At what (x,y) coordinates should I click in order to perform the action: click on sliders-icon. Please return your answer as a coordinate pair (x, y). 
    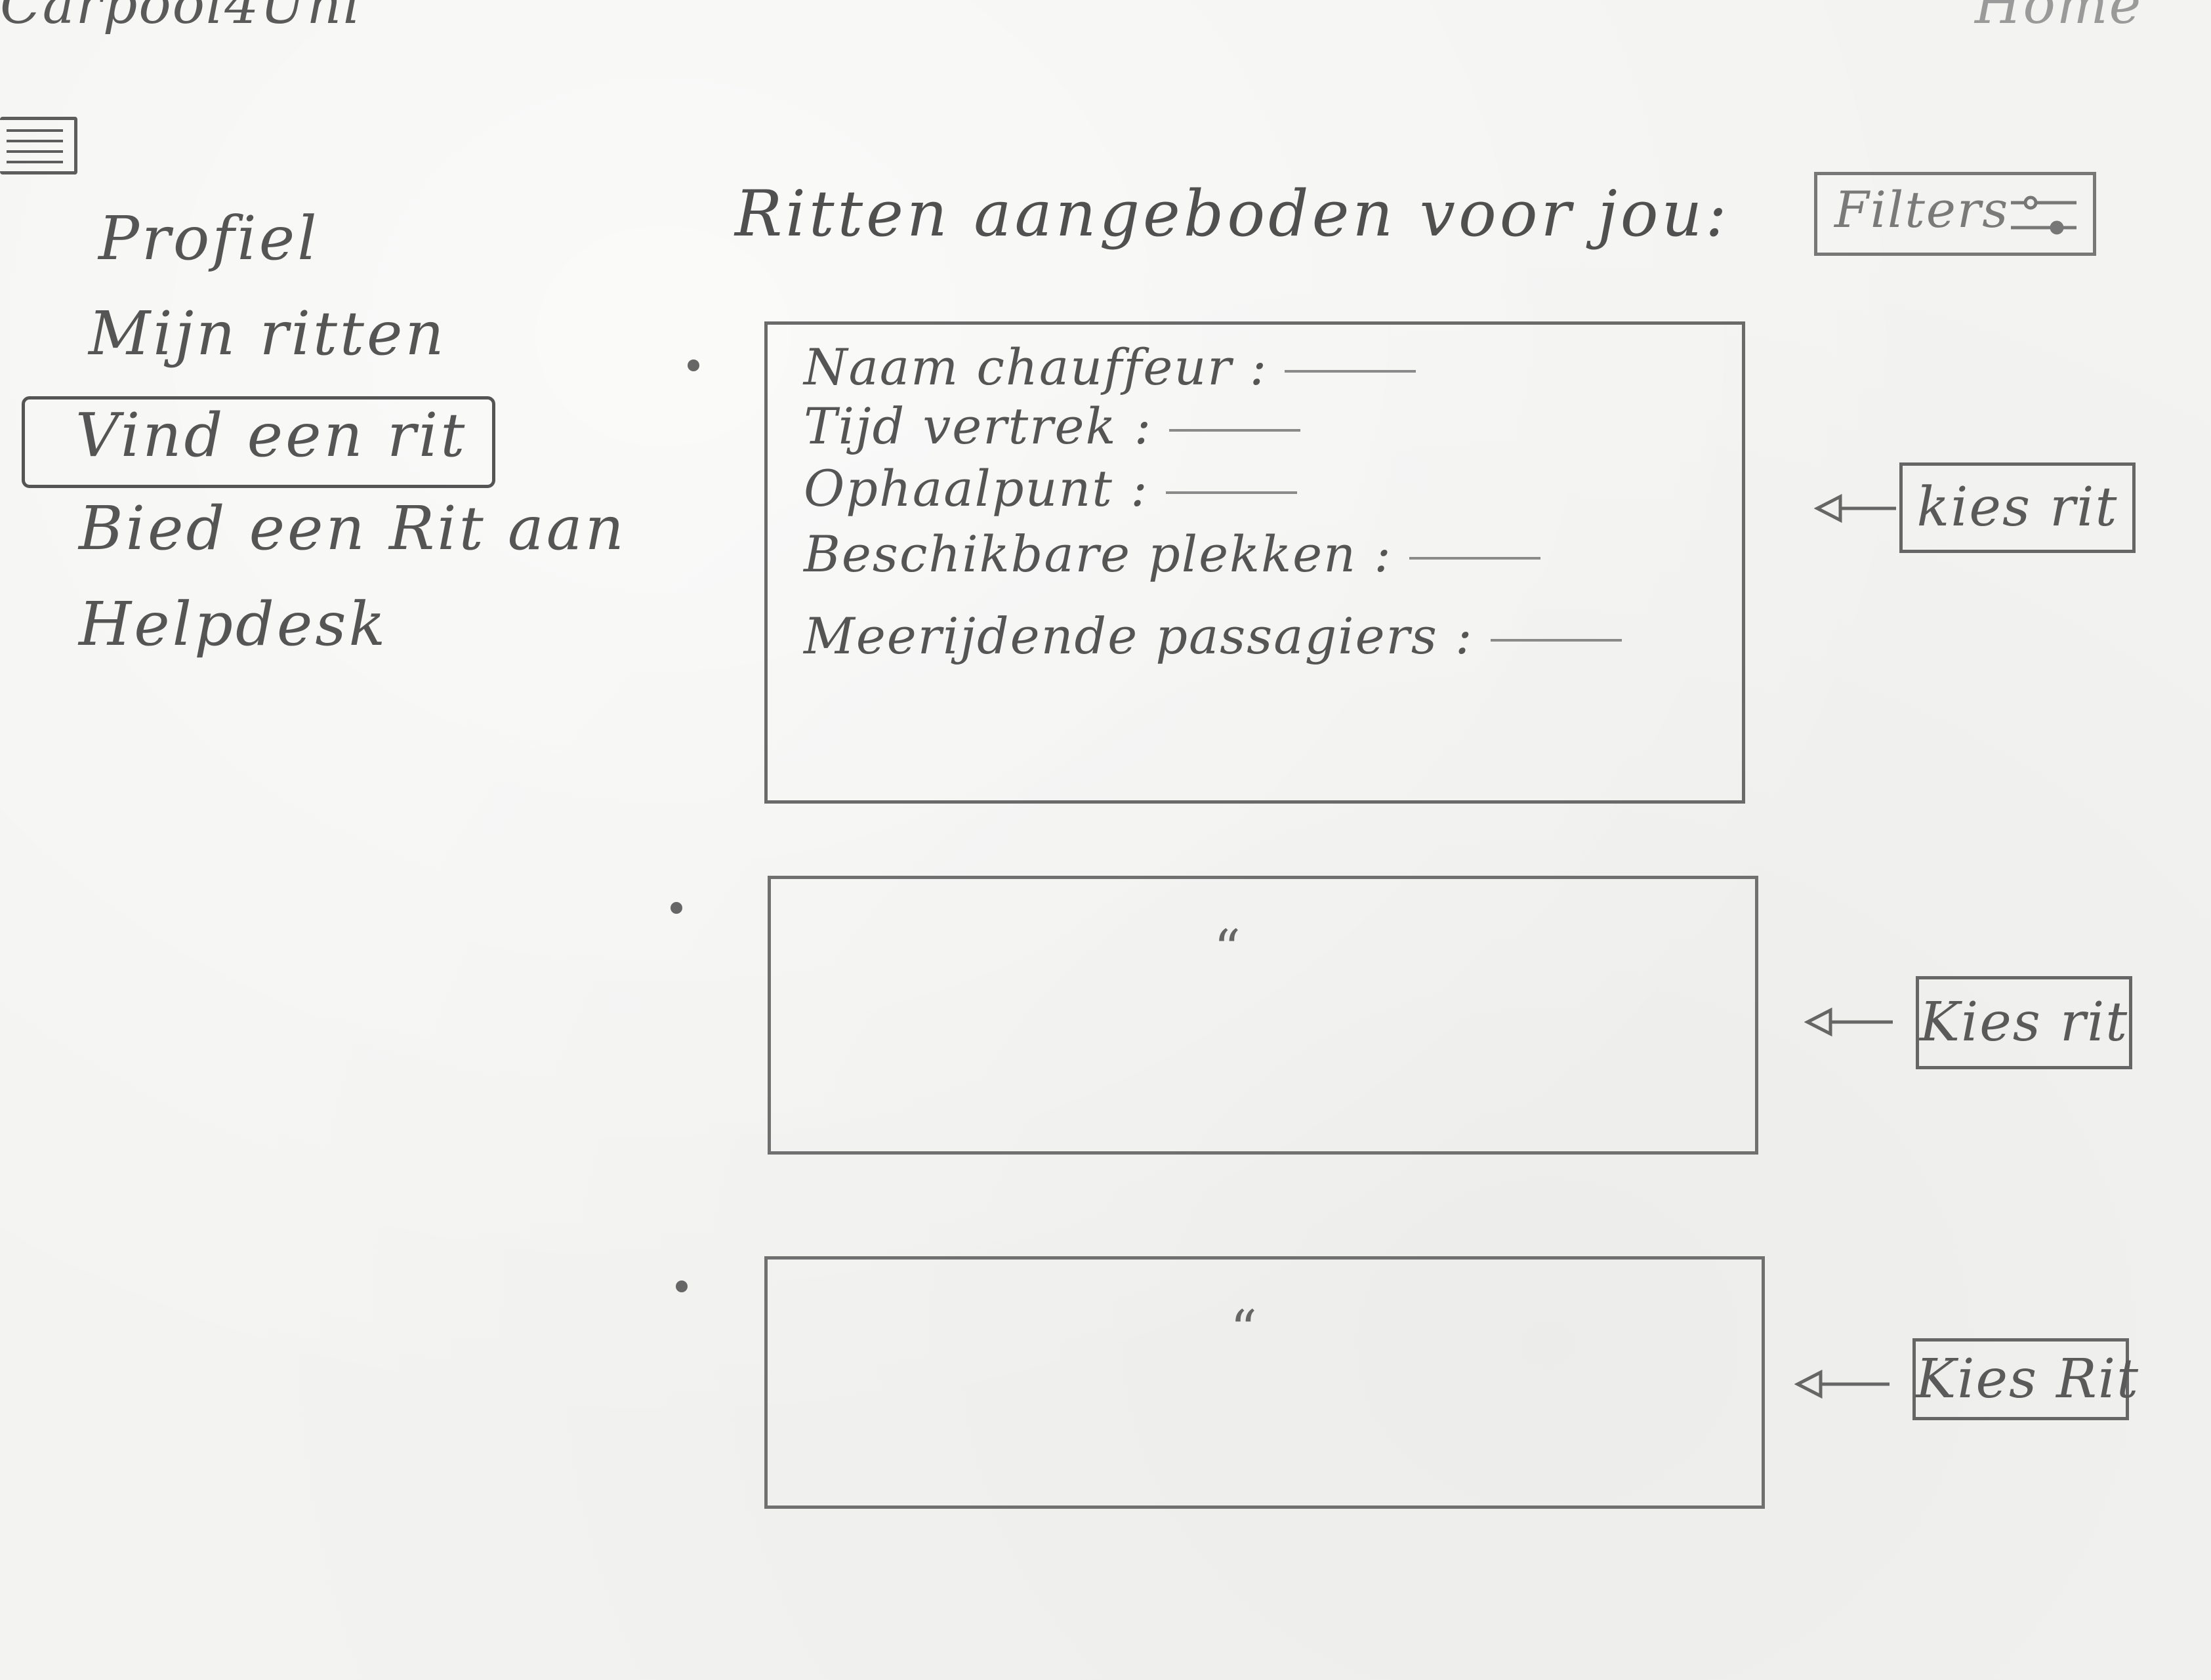
    Looking at the image, I should click on (2044, 215).